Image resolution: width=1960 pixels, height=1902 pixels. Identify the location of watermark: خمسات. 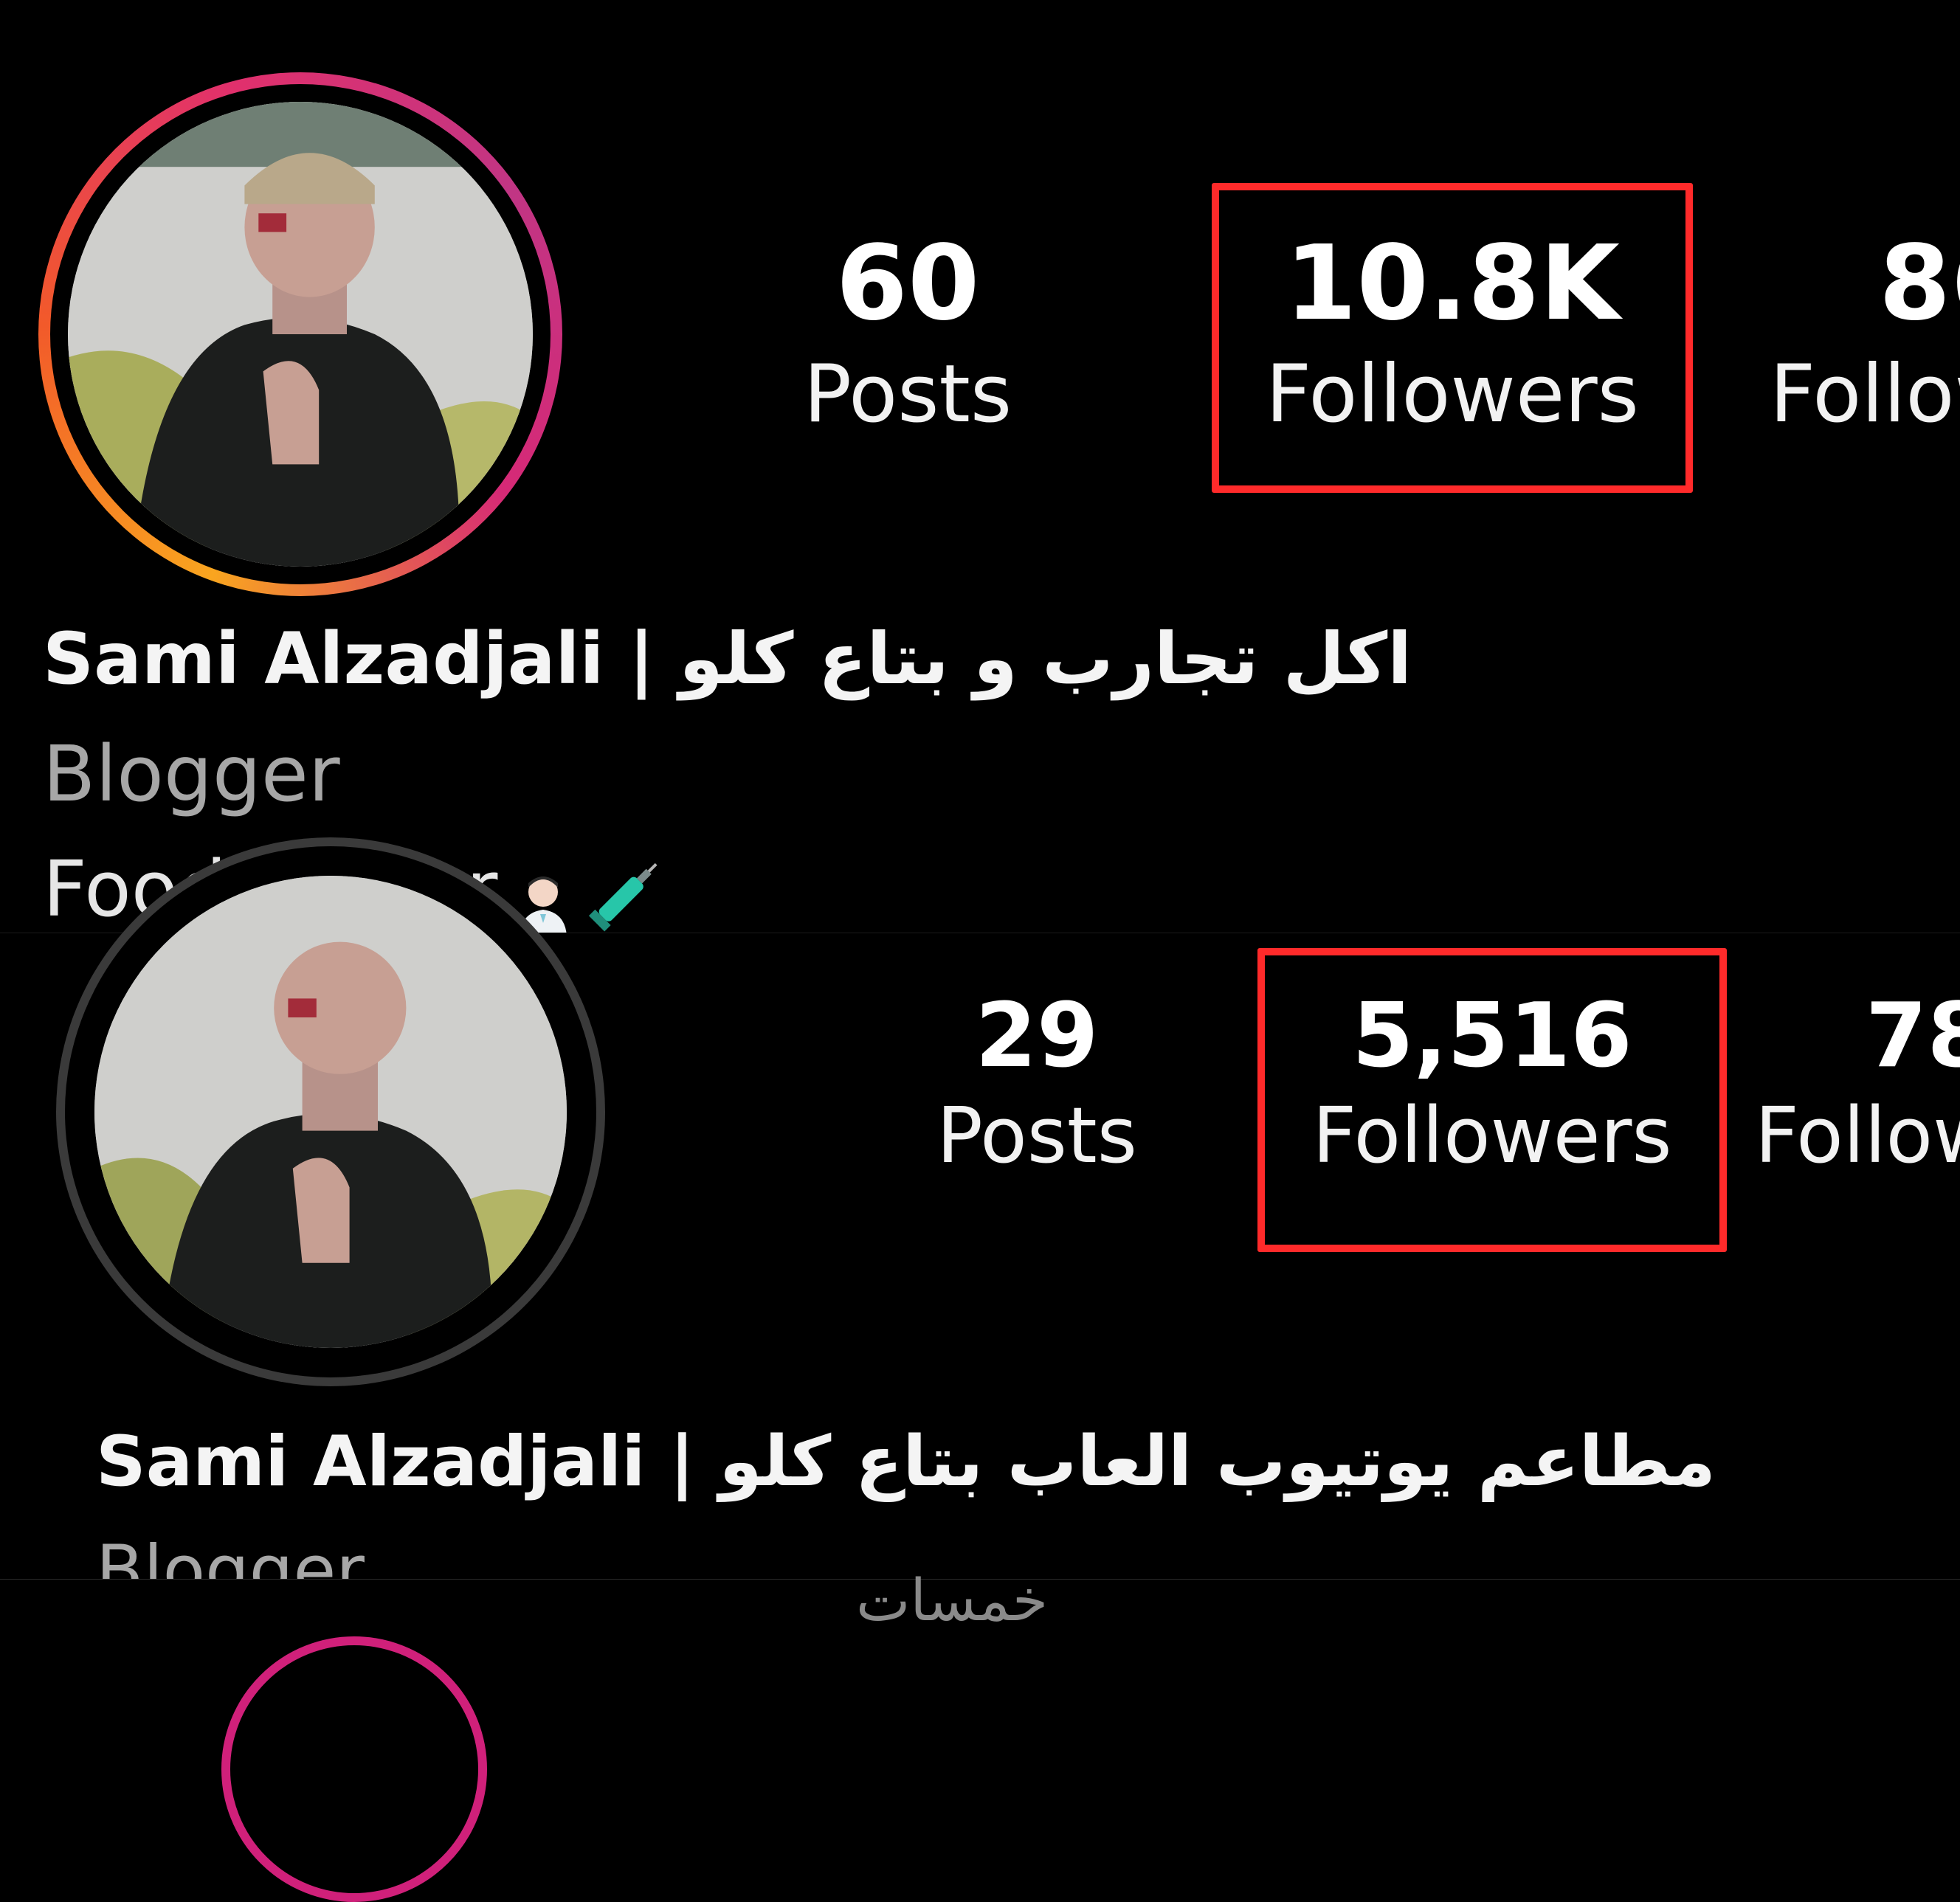
(952, 1601).